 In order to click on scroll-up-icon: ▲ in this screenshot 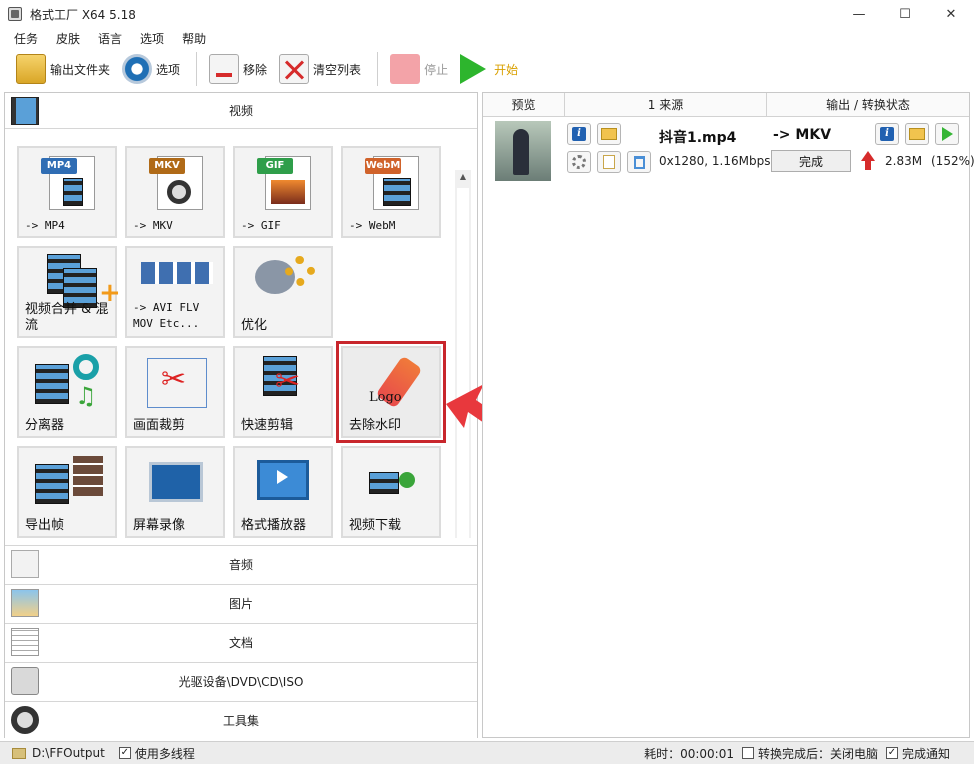, I will do `click(463, 177)`.